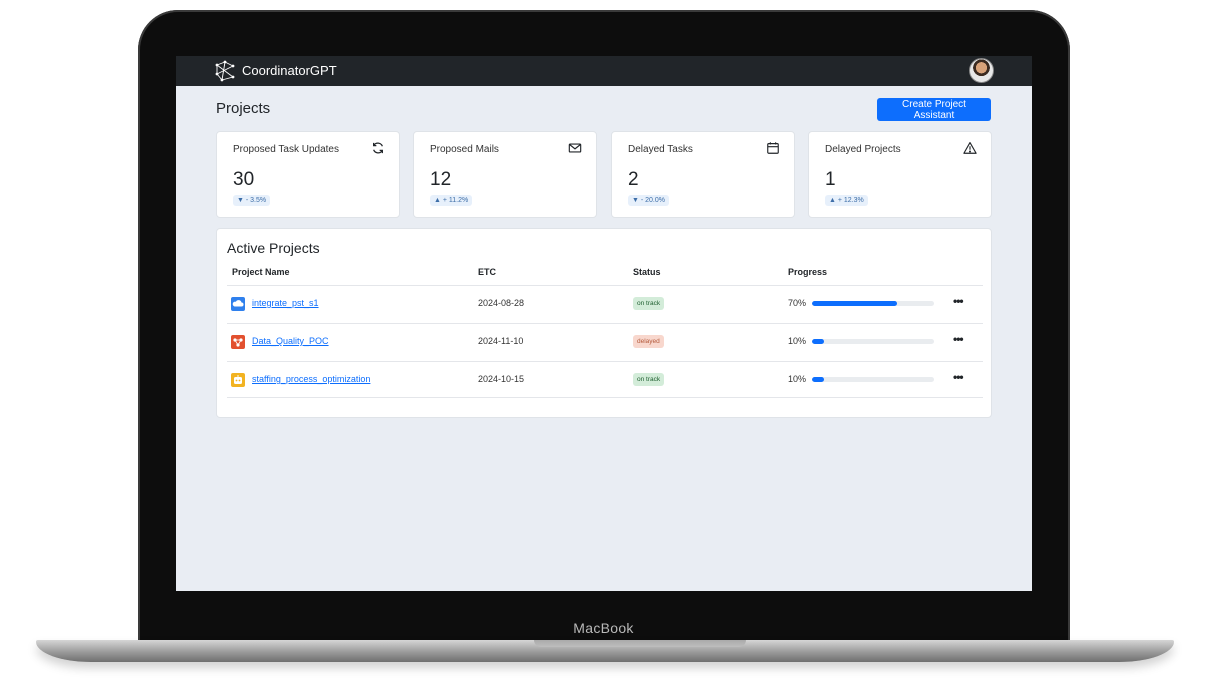 This screenshot has width=1207, height=678. Describe the element at coordinates (289, 70) in the screenshot. I see `app-title: CoordinatorGPT` at that location.